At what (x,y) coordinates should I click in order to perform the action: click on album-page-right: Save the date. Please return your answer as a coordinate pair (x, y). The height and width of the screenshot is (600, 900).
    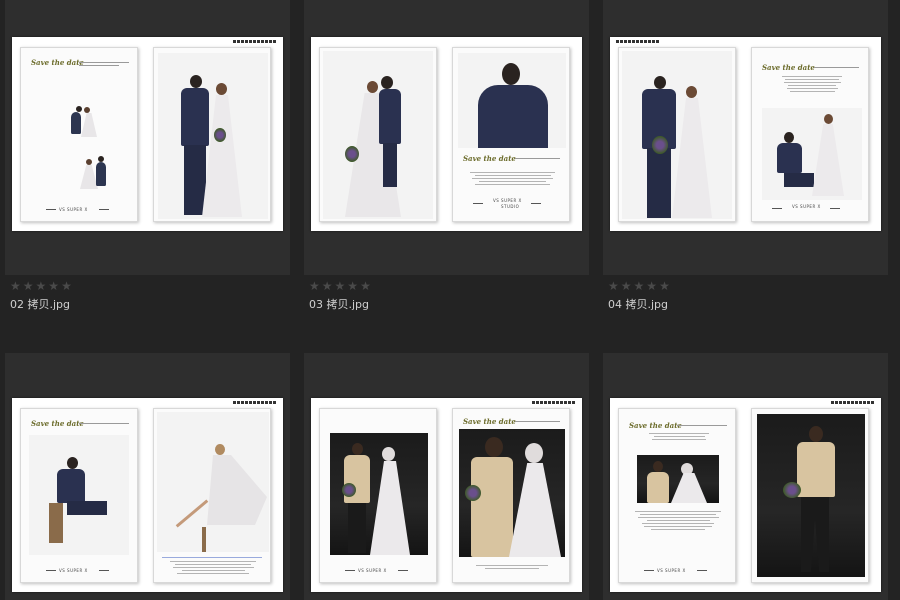
    Looking at the image, I should click on (511, 495).